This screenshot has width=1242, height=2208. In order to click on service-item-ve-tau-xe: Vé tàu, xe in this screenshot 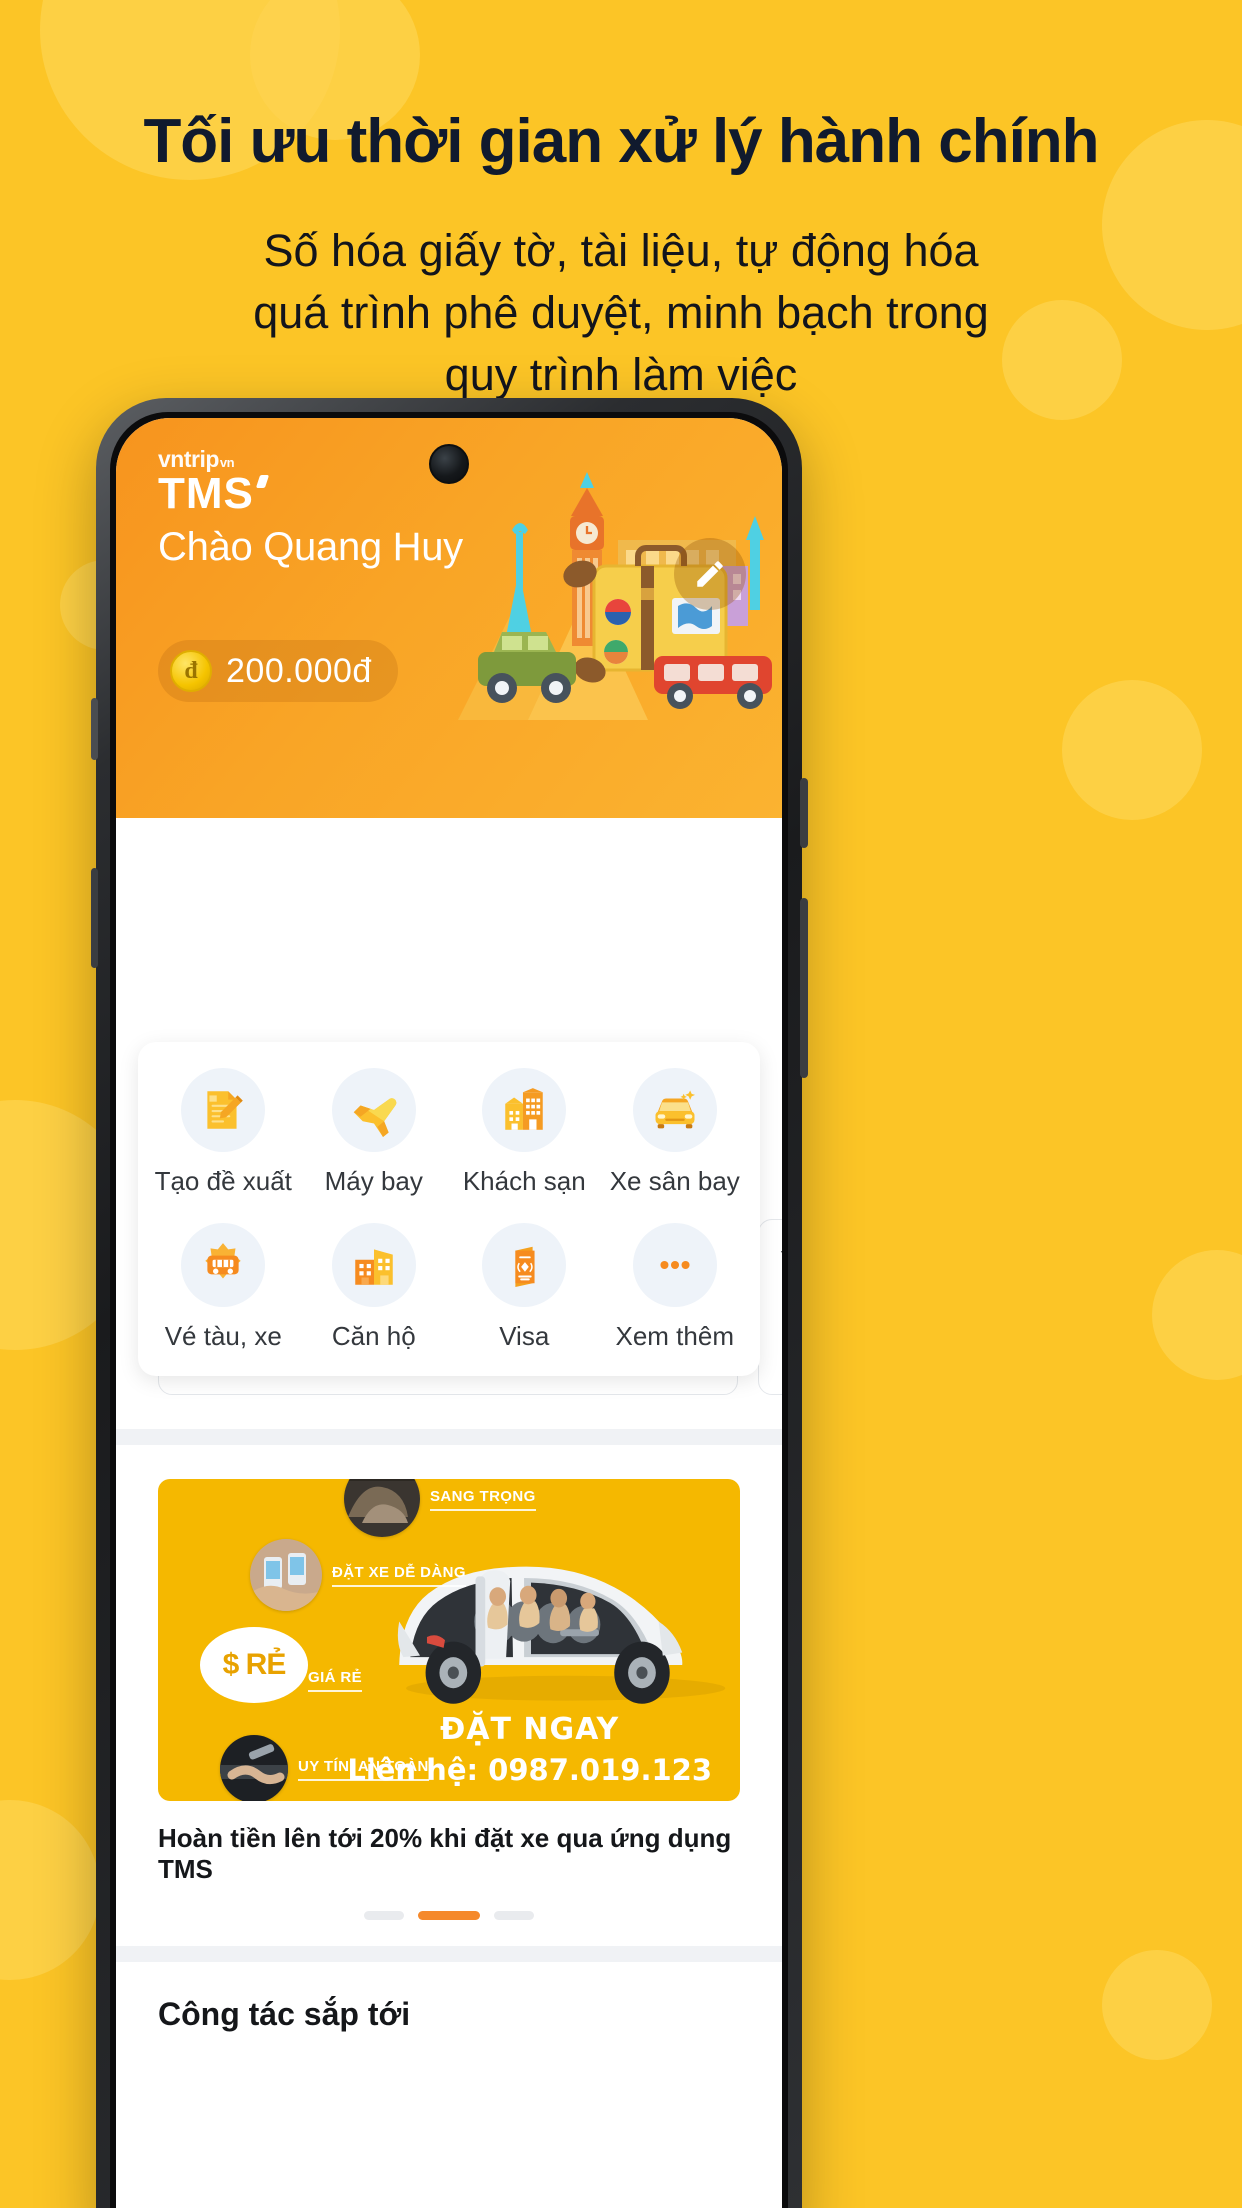, I will do `click(223, 1287)`.